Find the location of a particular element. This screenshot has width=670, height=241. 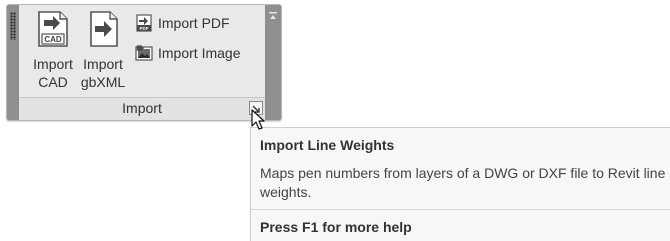

import-gbxml-label: Import gbXML is located at coordinates (103, 73).